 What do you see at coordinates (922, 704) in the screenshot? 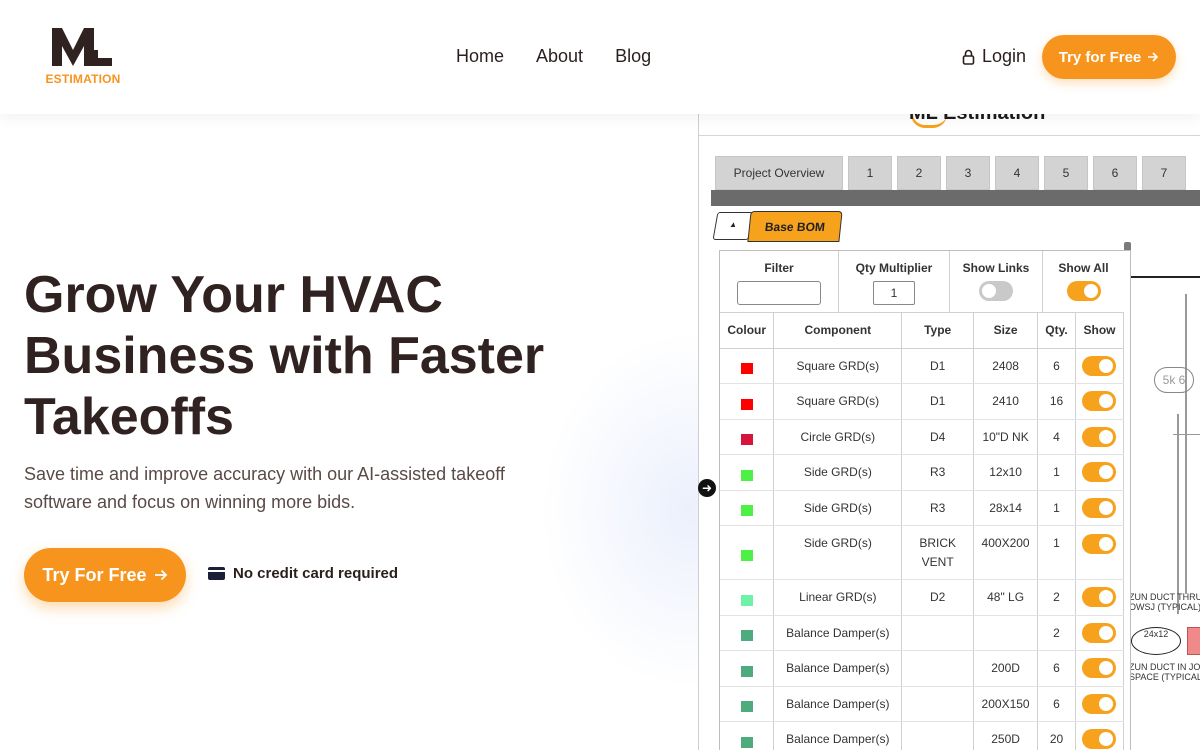
I see `table-row: Balance Damper(s) 200X150 6` at bounding box center [922, 704].